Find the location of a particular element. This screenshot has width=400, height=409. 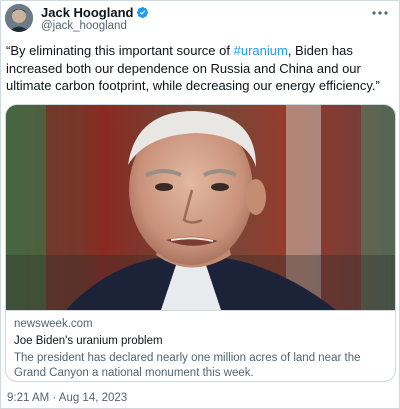

verified-badge-icon is located at coordinates (142, 12).